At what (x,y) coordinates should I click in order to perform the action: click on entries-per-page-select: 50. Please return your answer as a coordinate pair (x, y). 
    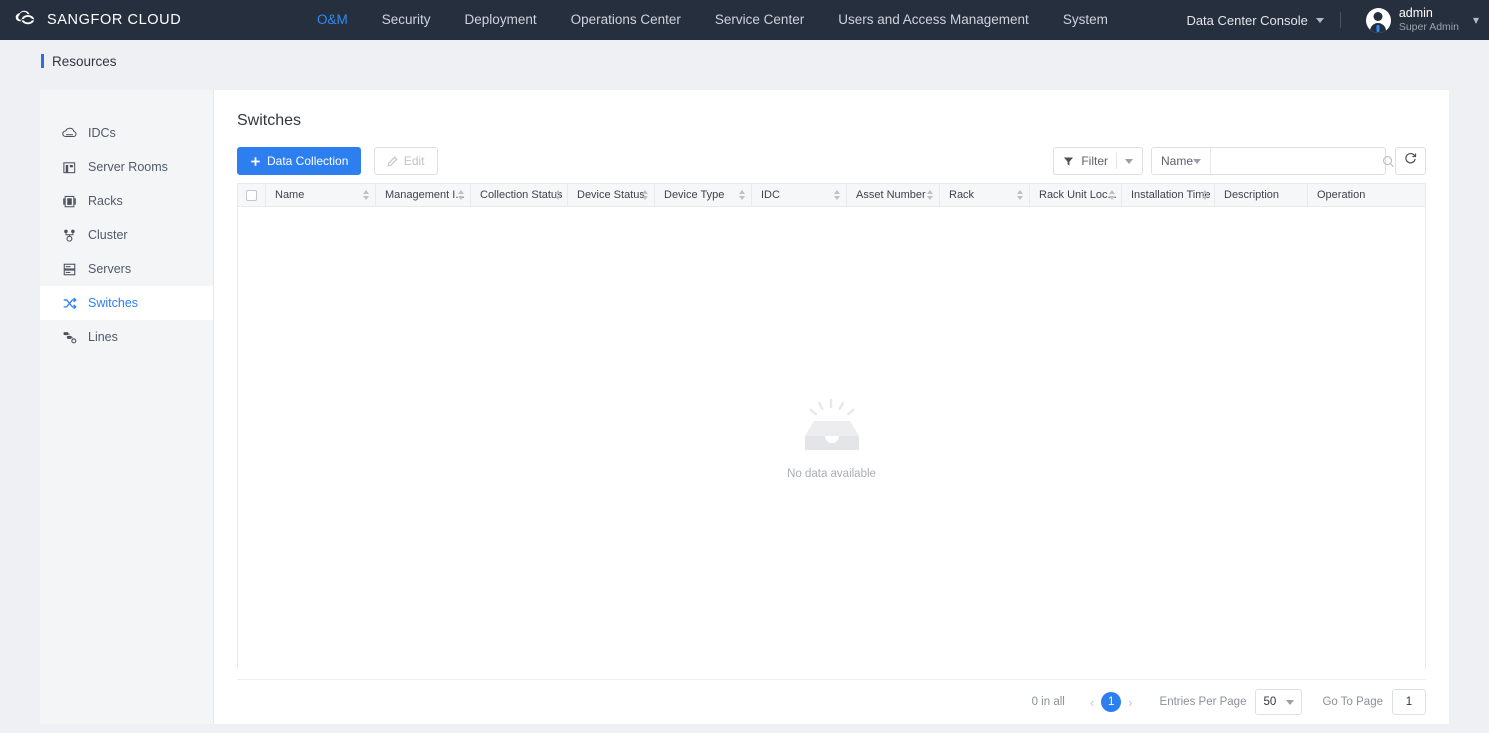
    Looking at the image, I should click on (1279, 702).